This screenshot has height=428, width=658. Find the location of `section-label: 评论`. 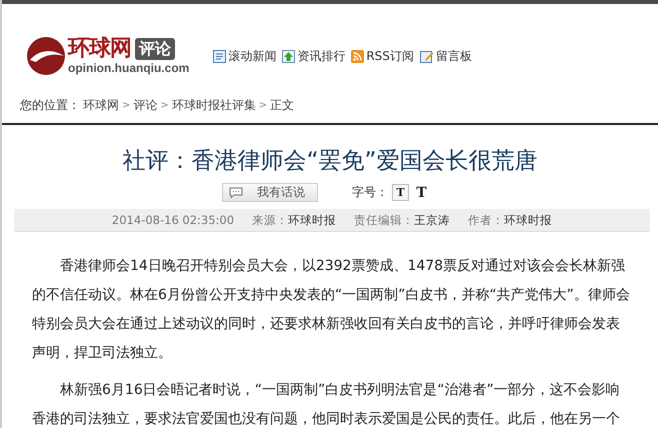

section-label: 评论 is located at coordinates (155, 49).